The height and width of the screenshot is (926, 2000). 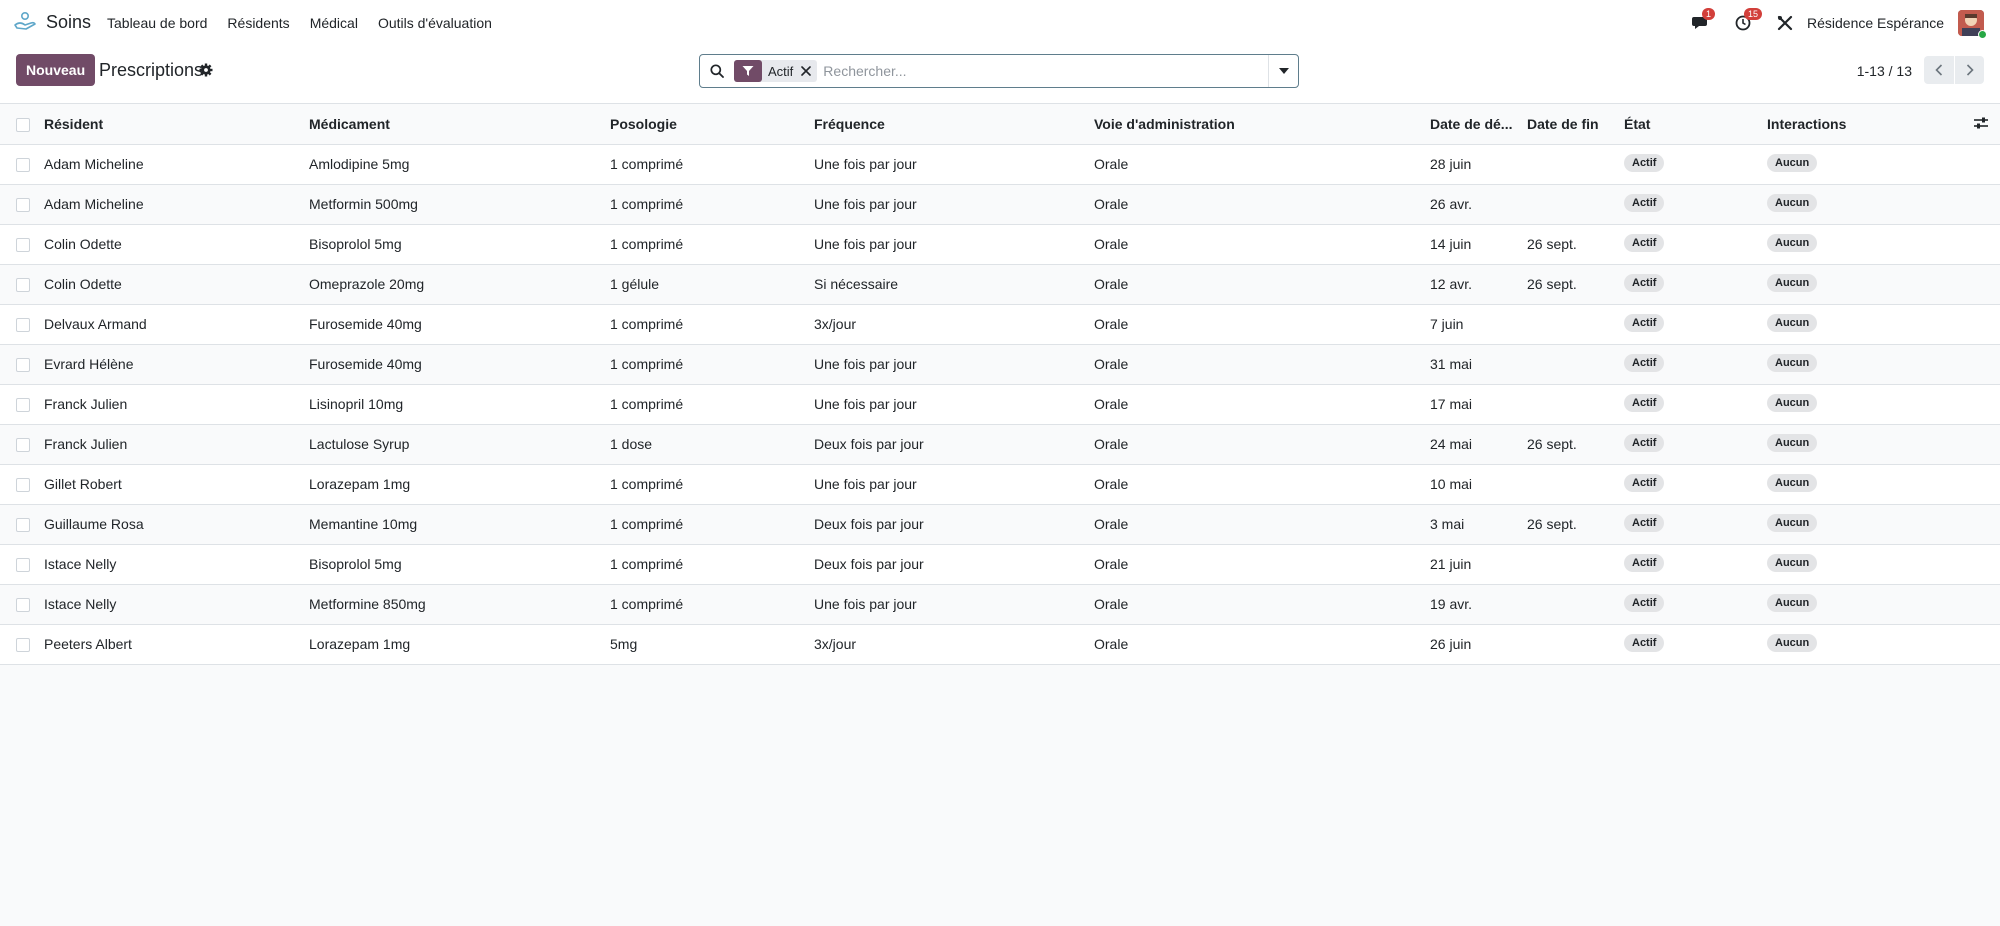 What do you see at coordinates (459, 404) in the screenshot?
I see `medication-cell: Lisinopril 10mg` at bounding box center [459, 404].